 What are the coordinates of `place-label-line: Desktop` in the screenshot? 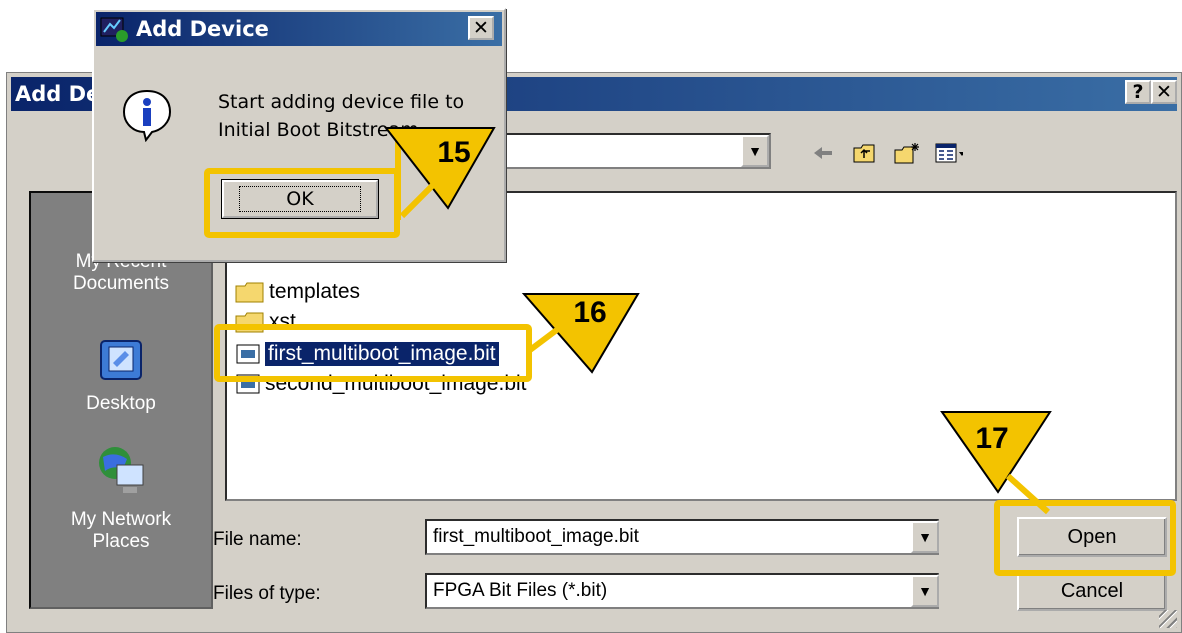 It's located at (121, 403).